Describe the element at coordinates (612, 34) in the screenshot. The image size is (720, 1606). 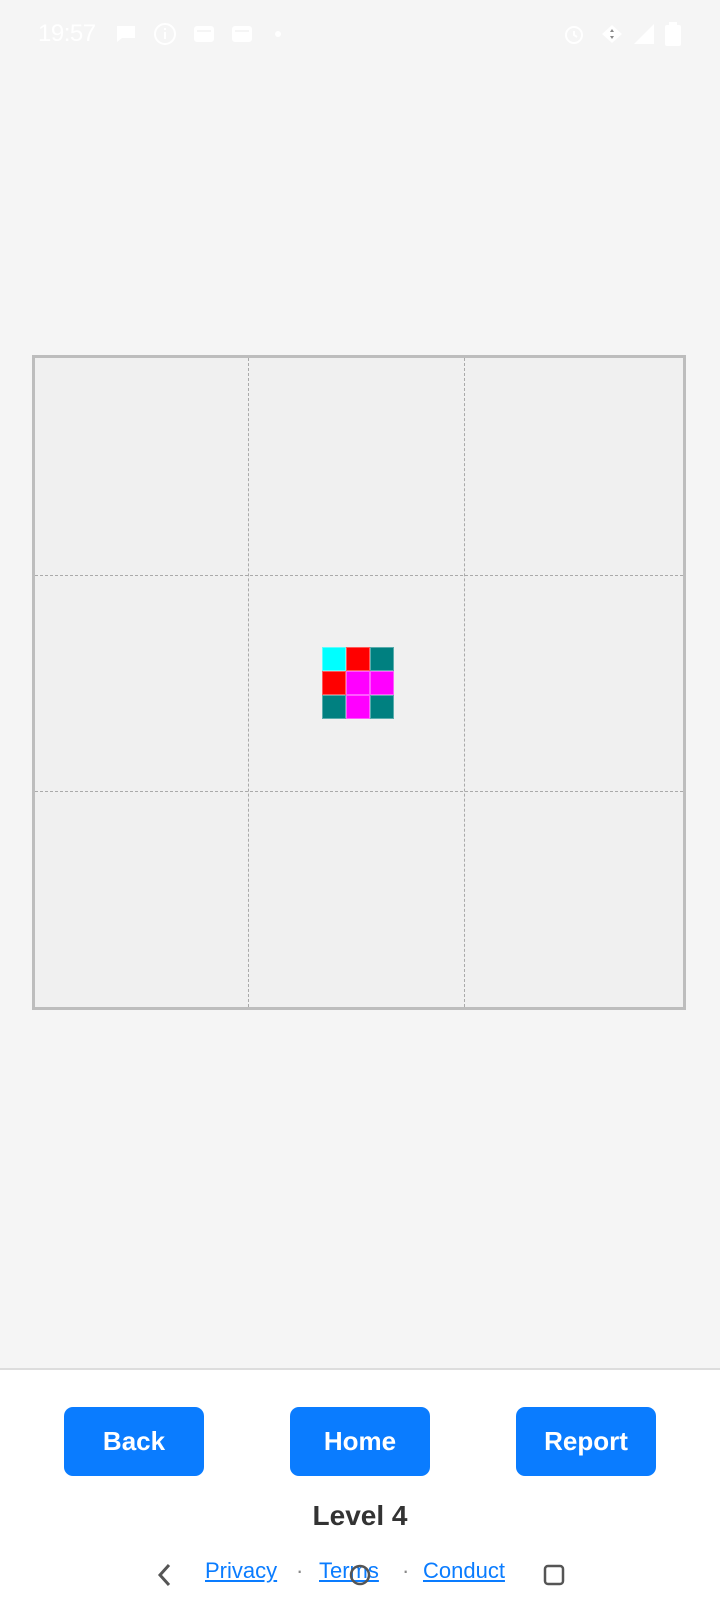
I see `wifi-icon` at that location.